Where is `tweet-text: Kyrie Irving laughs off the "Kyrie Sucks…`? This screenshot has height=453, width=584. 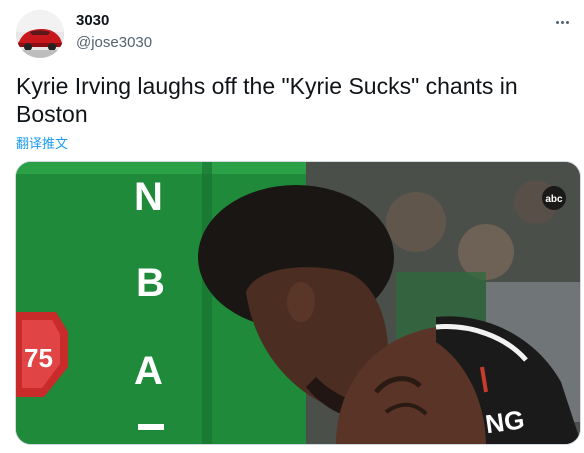
tweet-text: Kyrie Irving laughs off the "Kyrie Sucks… is located at coordinates (267, 100).